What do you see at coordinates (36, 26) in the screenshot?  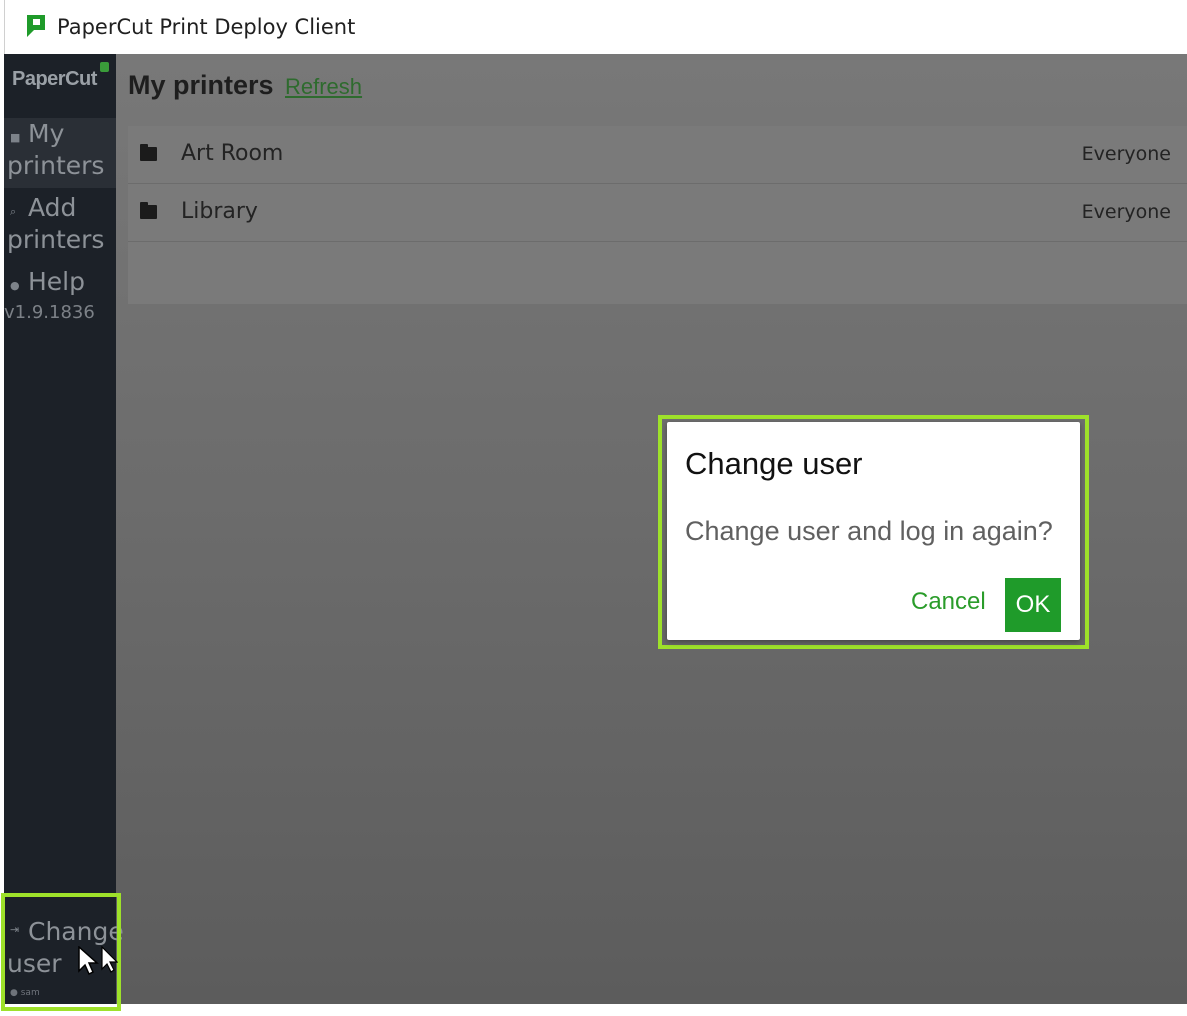 I see `papercut-logo-icon` at bounding box center [36, 26].